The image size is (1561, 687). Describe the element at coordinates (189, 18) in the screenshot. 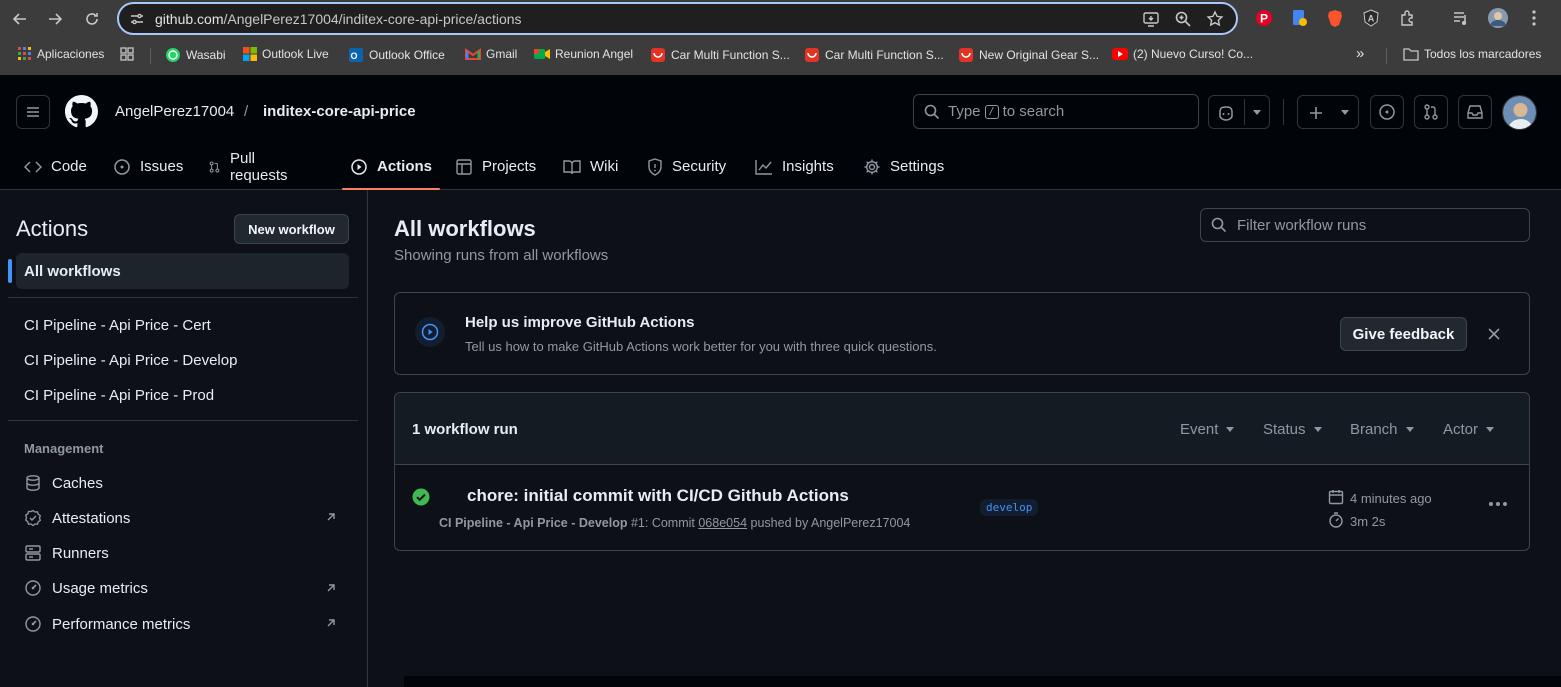

I see `url-host: github.com` at that location.